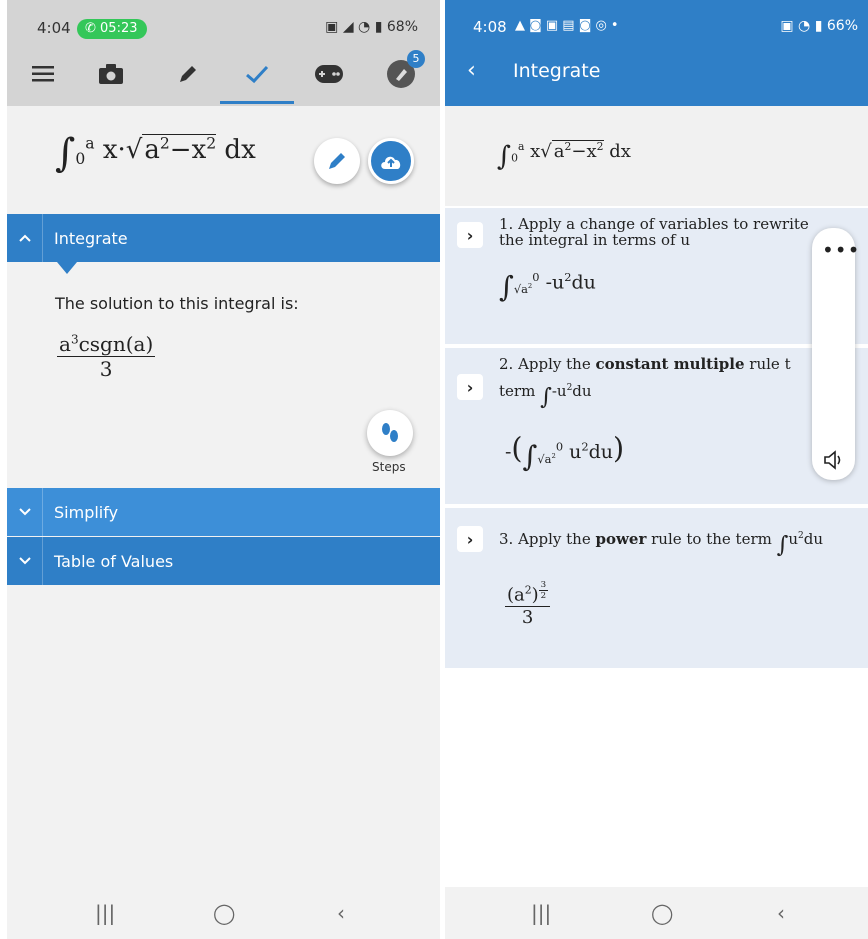 The width and height of the screenshot is (868, 939). Describe the element at coordinates (25, 238) in the screenshot. I see `chevron-up-icon` at that location.